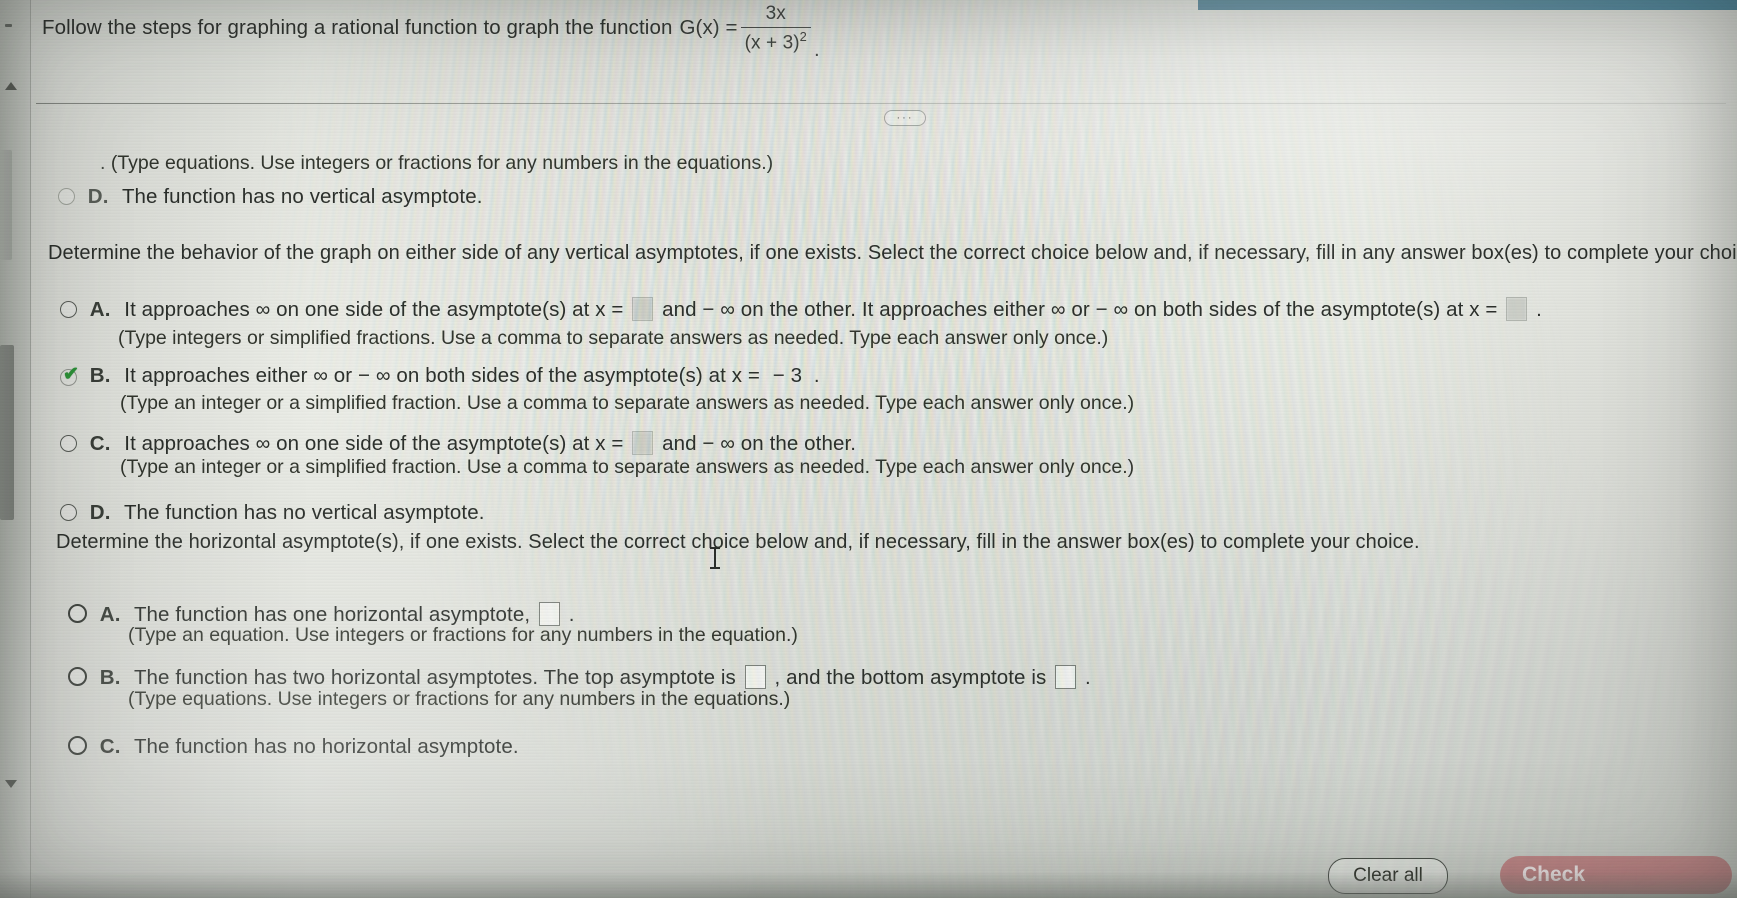 Image resolution: width=1737 pixels, height=898 pixels. I want to click on radio-behavior-option-c, so click(68, 443).